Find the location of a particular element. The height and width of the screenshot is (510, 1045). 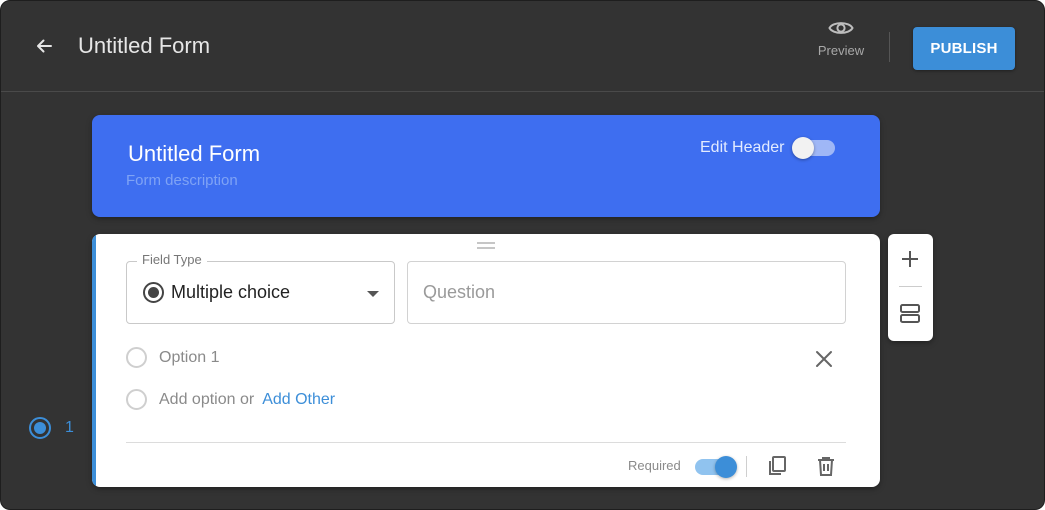

arrow-left-icon is located at coordinates (44, 46).